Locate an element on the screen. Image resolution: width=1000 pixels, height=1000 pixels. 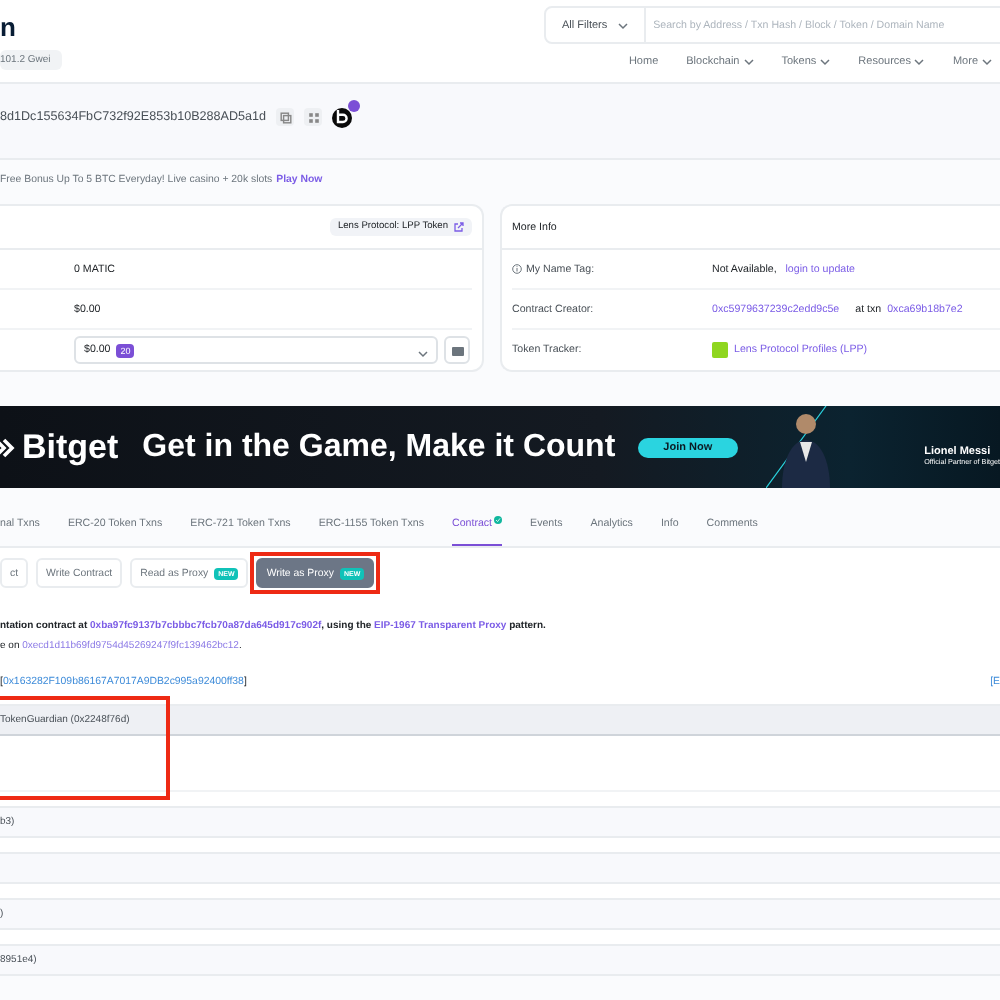
external-link-icon is located at coordinates (459, 227).